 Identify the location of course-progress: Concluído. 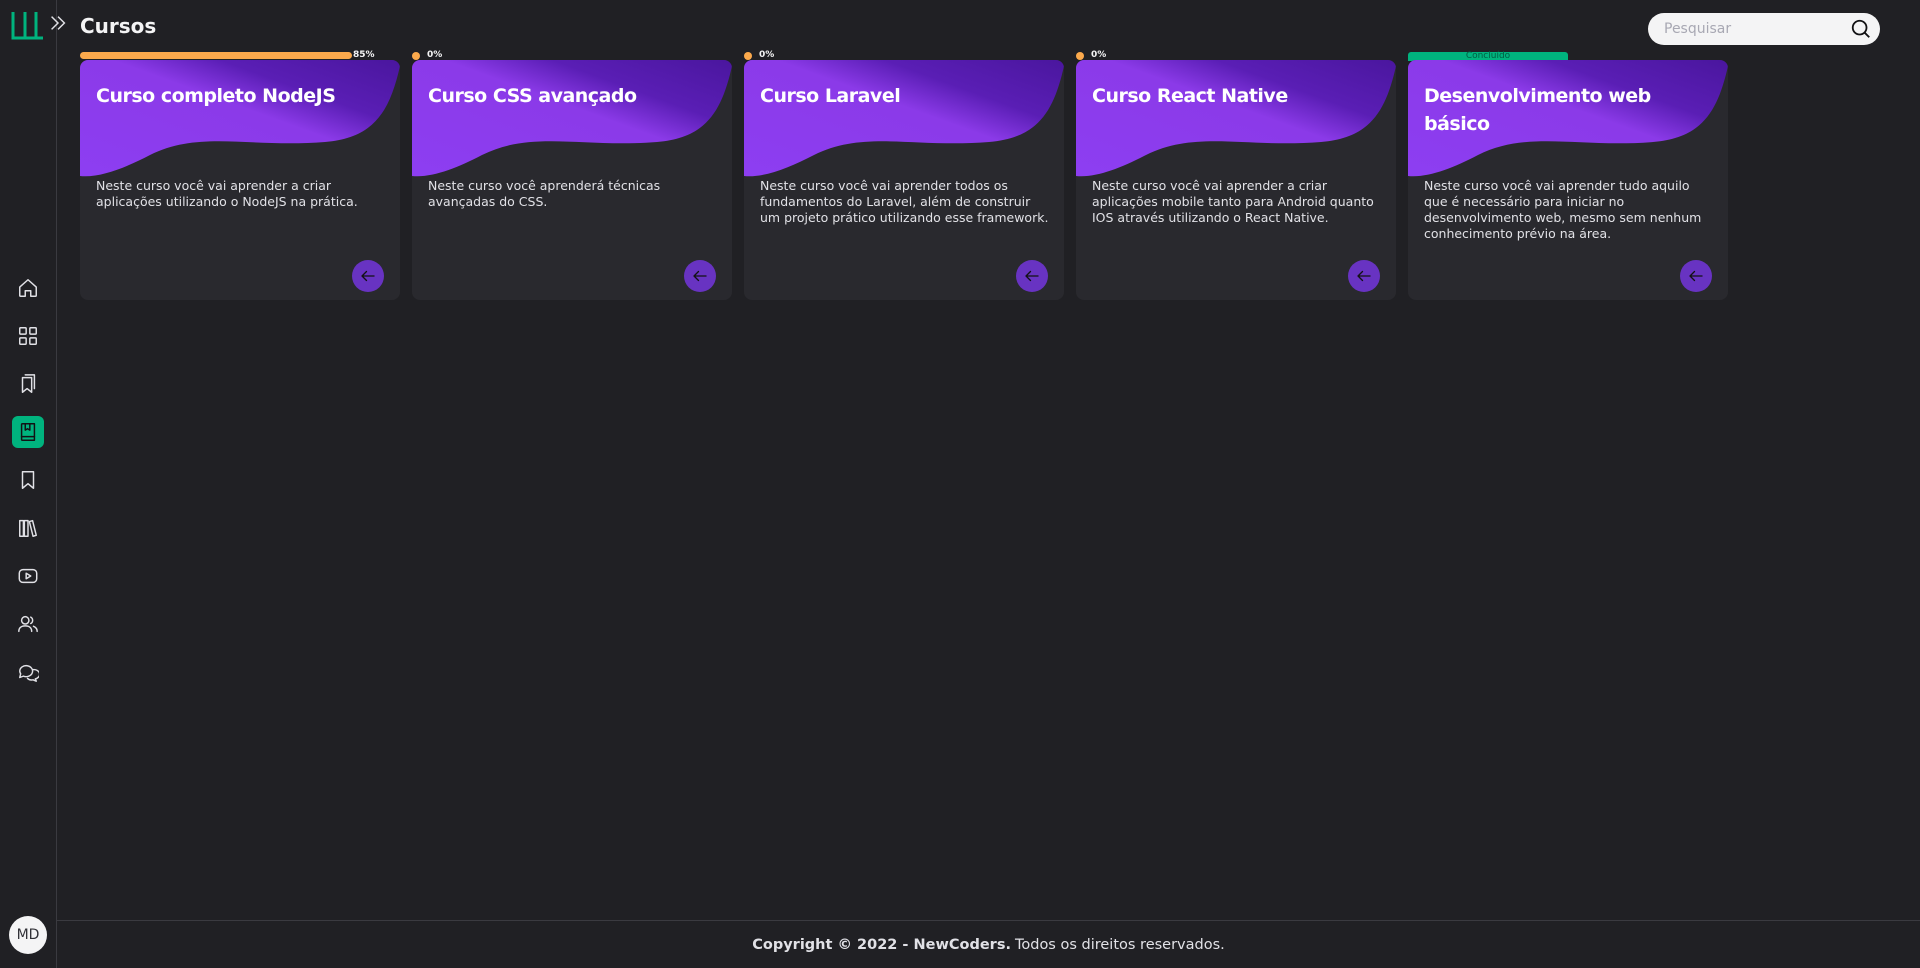
(1568, 55).